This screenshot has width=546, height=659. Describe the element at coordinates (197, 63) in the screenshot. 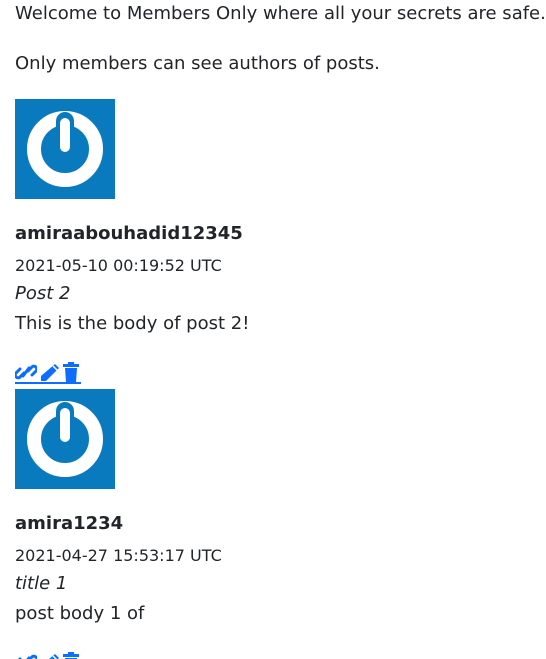

I see `members-note: Only members can see authors of posts.` at that location.